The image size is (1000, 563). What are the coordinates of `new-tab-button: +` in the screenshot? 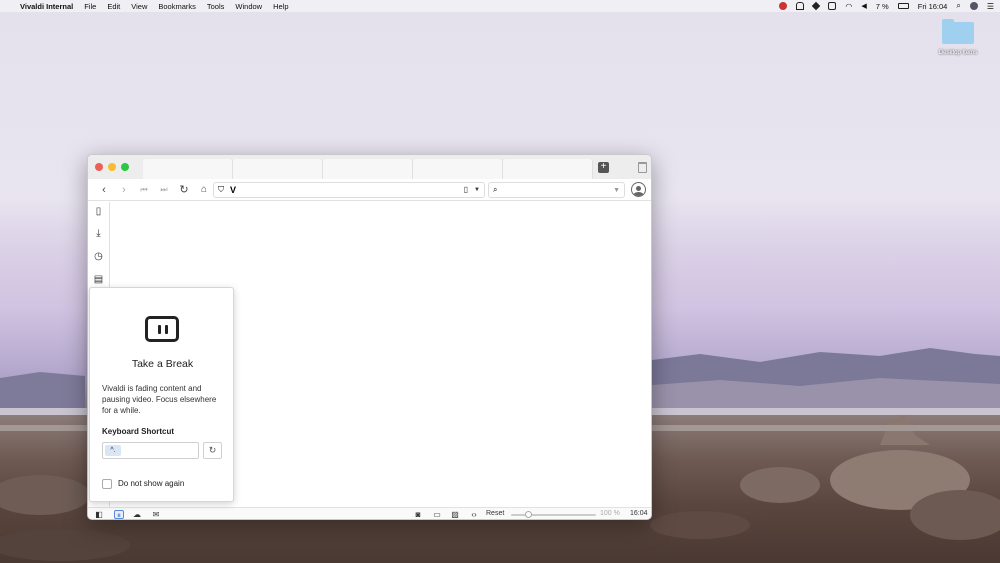 It's located at (603, 167).